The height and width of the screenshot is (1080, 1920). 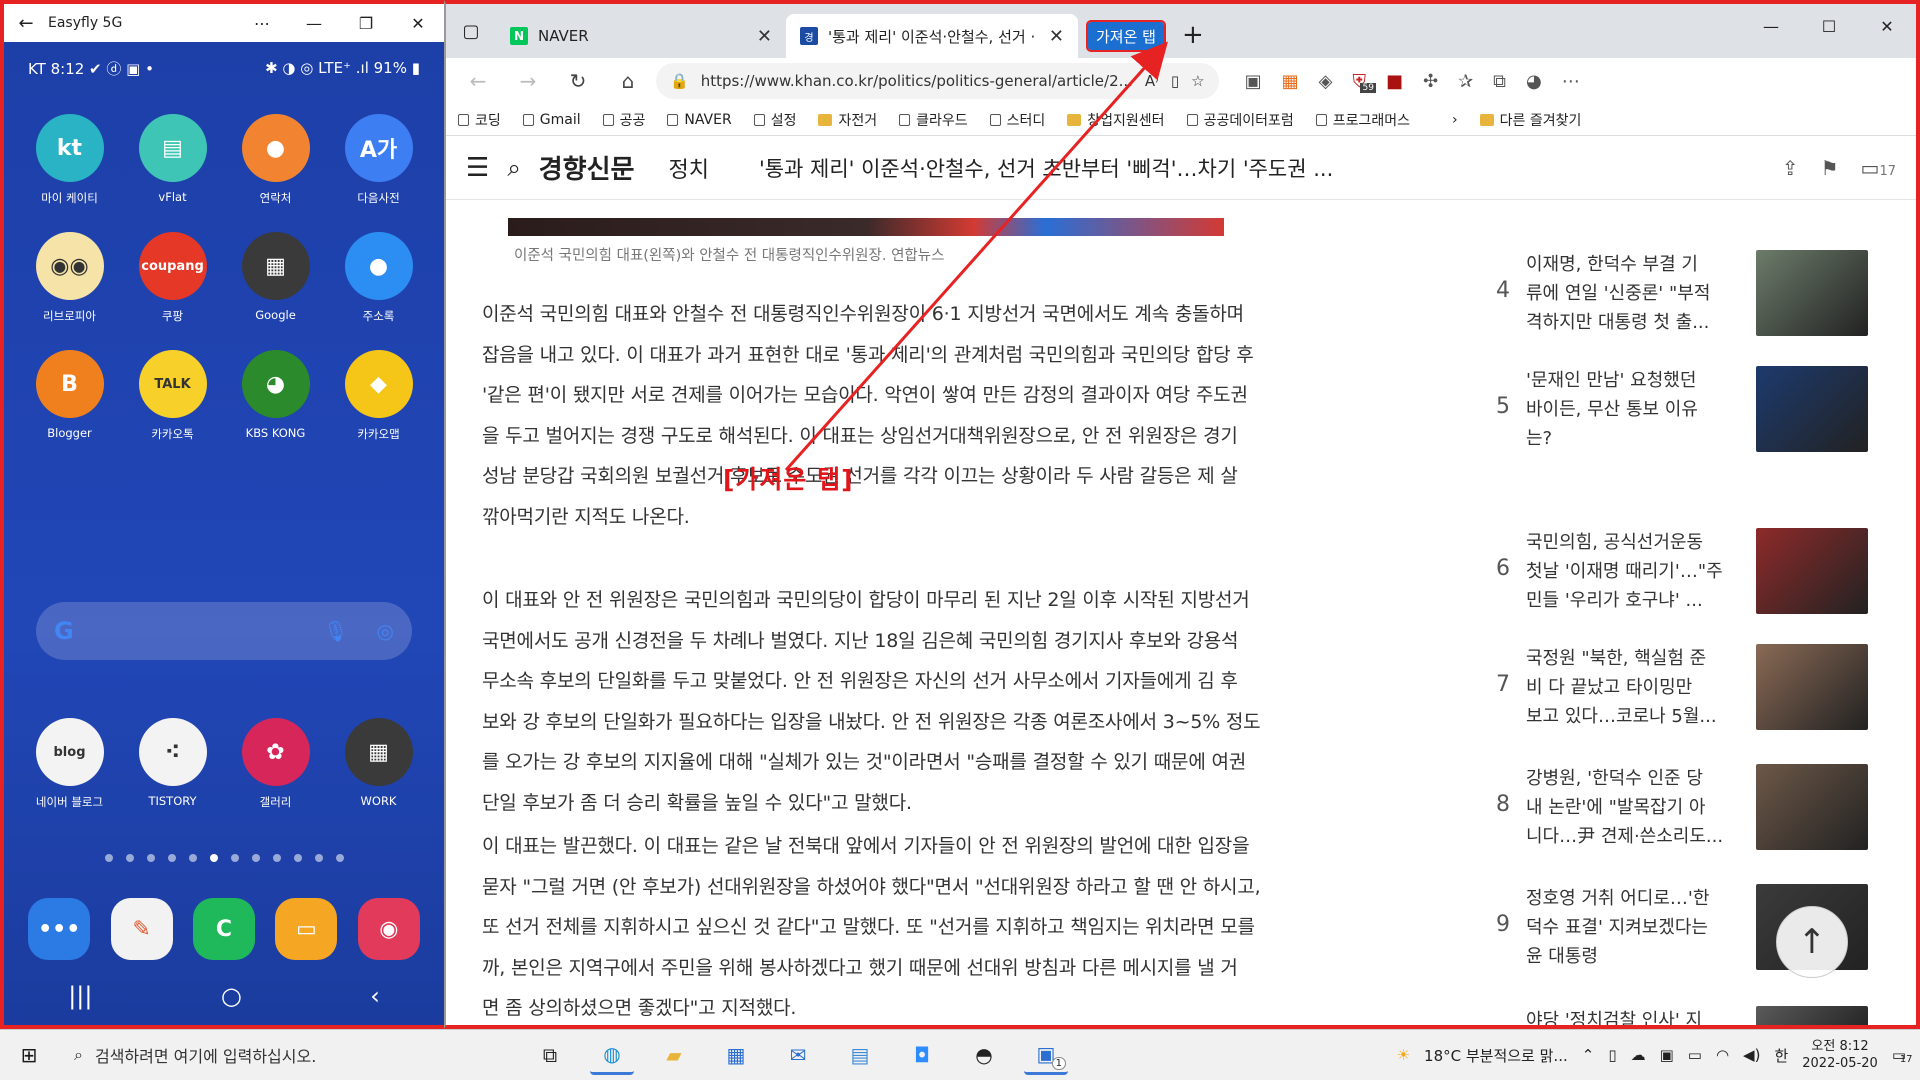 What do you see at coordinates (798, 1055) in the screenshot?
I see `mail-icon: ✉` at bounding box center [798, 1055].